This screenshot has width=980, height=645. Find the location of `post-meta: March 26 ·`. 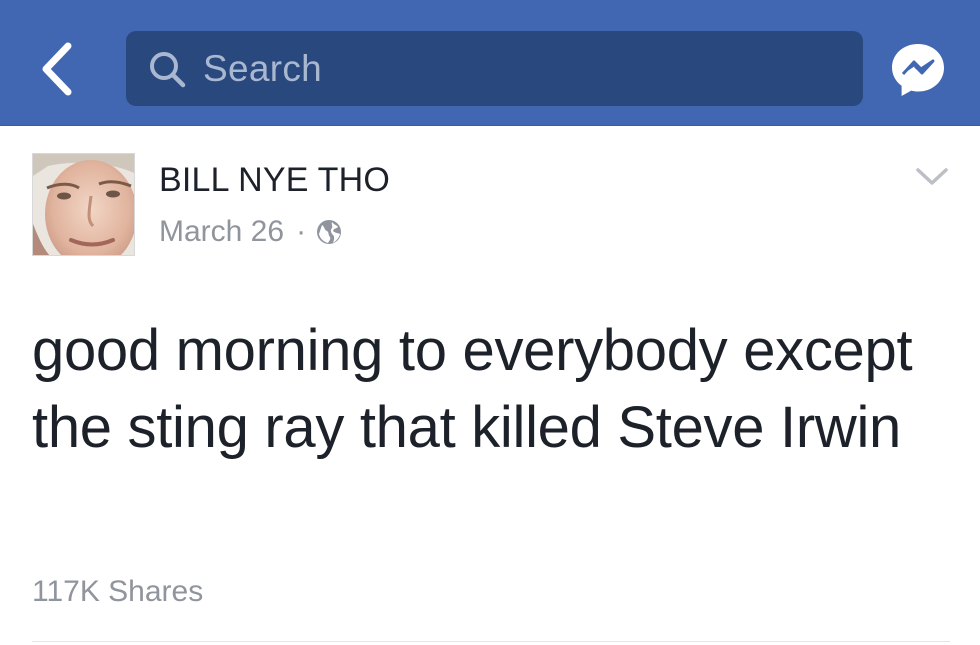

post-meta: March 26 · is located at coordinates (250, 232).